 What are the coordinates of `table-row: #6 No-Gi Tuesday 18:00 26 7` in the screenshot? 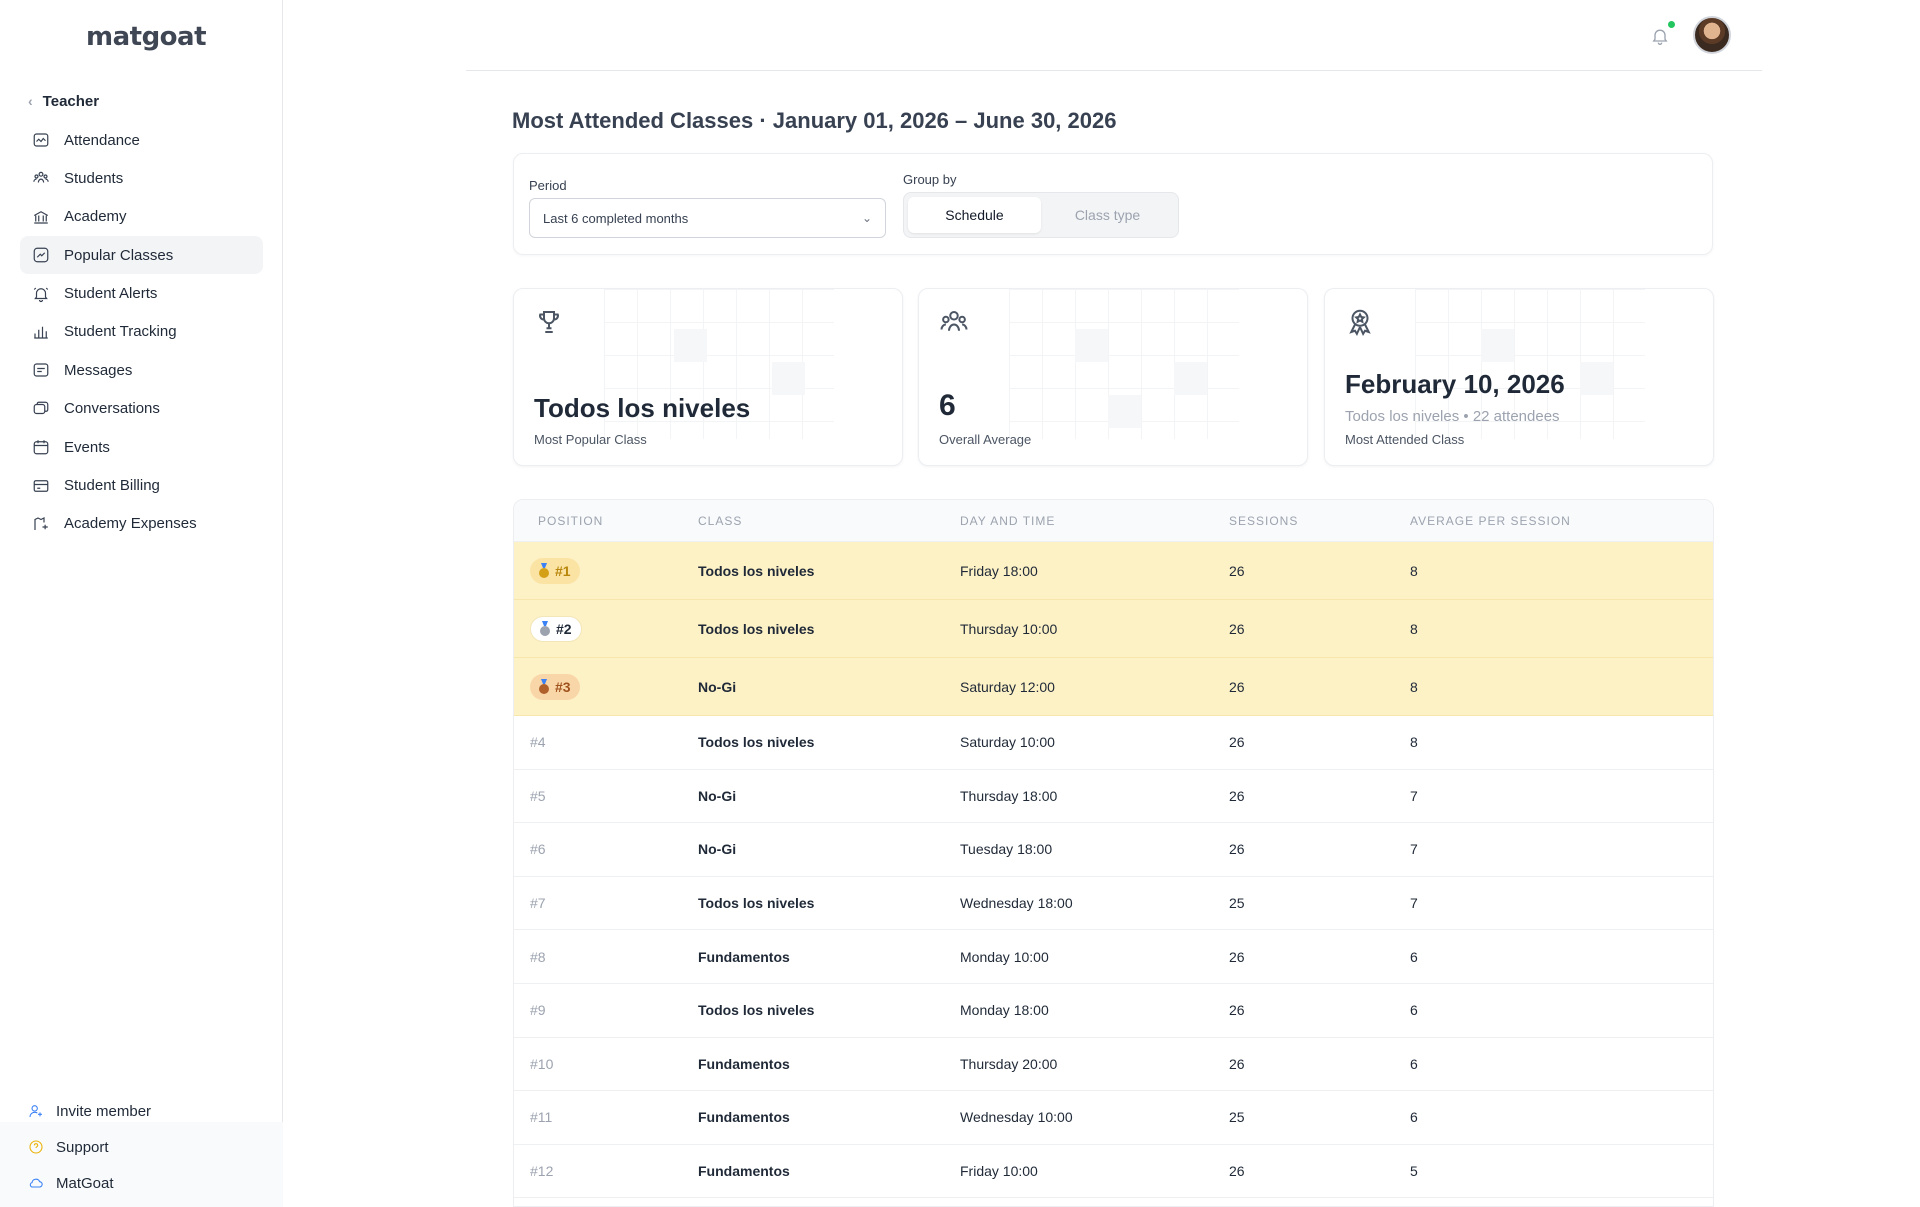 It's located at (1113, 850).